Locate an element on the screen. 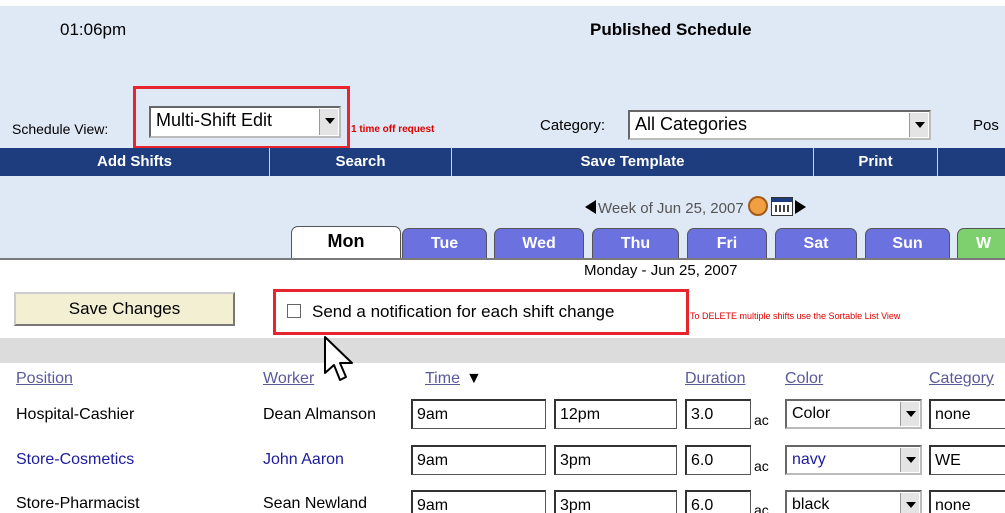 This screenshot has height=513, width=1005. color-select: Color is located at coordinates (853, 414).